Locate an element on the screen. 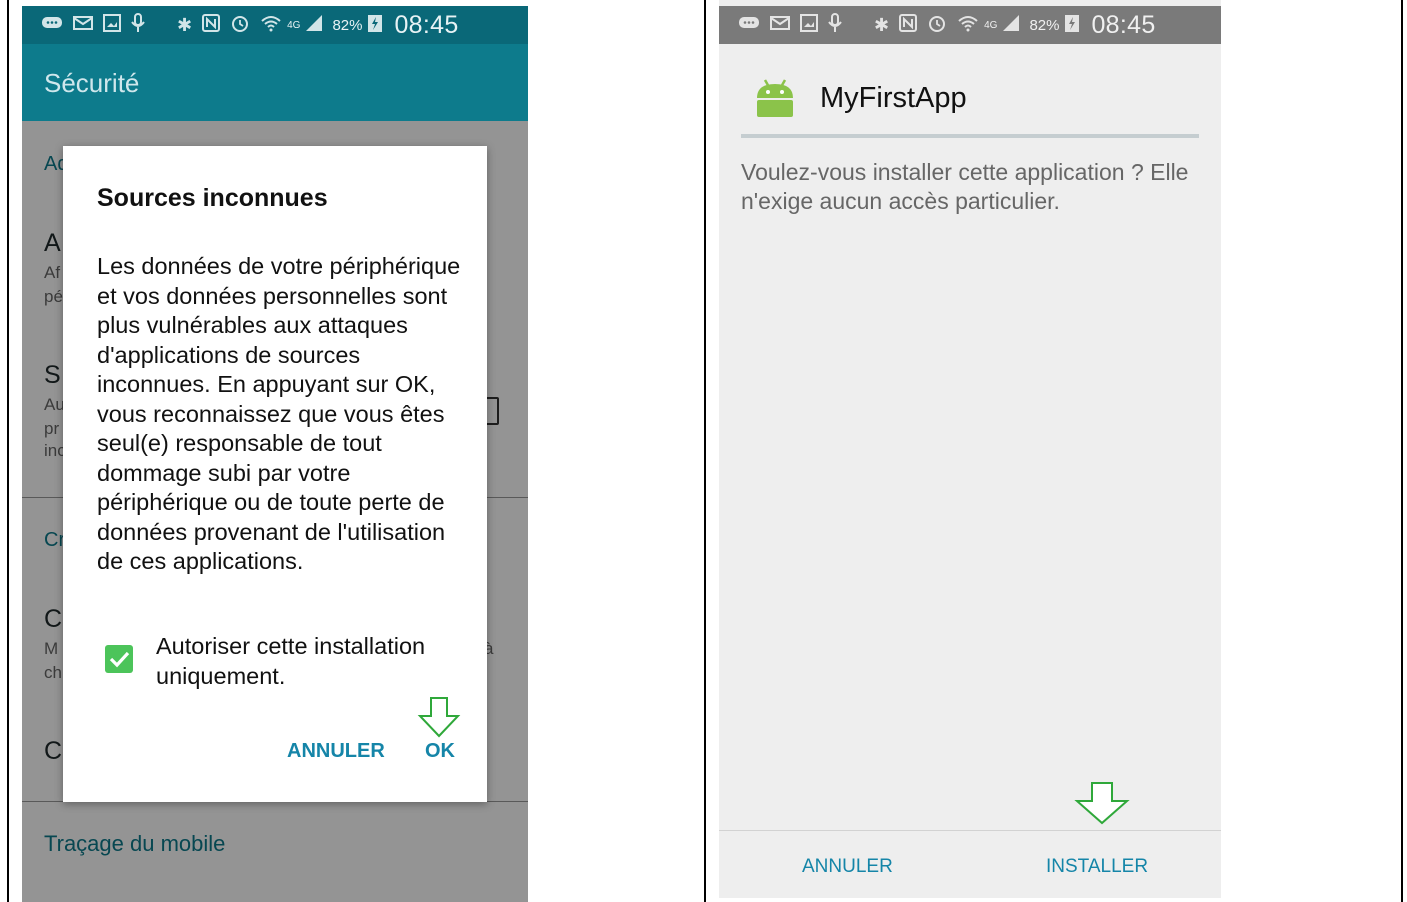 The height and width of the screenshot is (902, 1407). checkmark-icon is located at coordinates (119, 659).